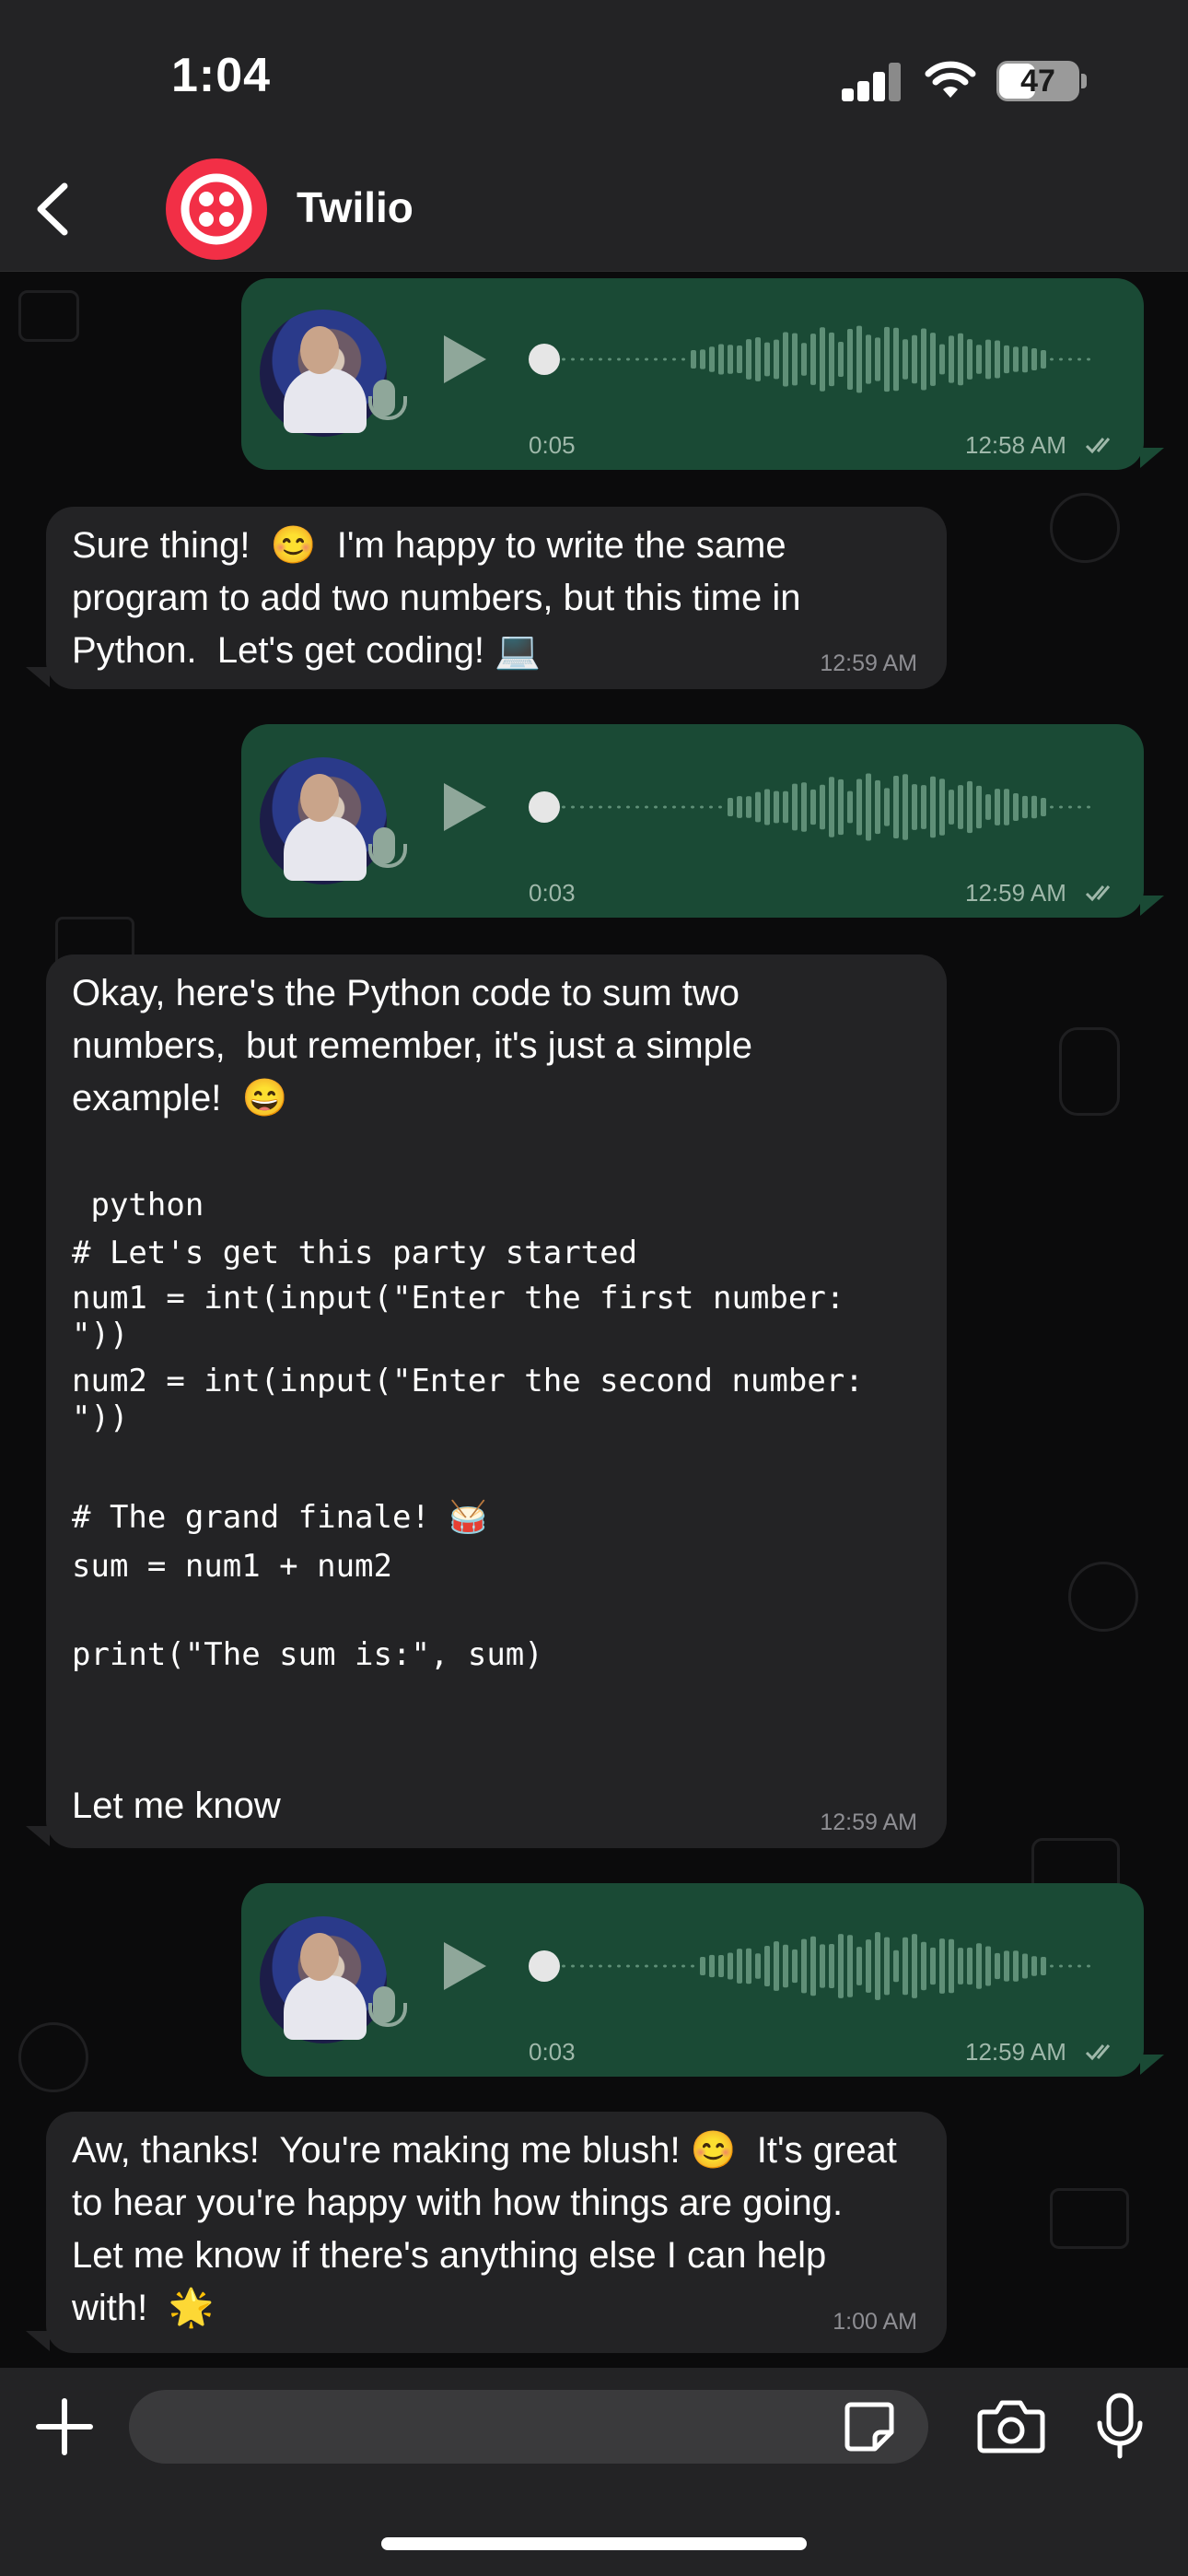  What do you see at coordinates (1152, 458) in the screenshot?
I see `bubble-tail` at bounding box center [1152, 458].